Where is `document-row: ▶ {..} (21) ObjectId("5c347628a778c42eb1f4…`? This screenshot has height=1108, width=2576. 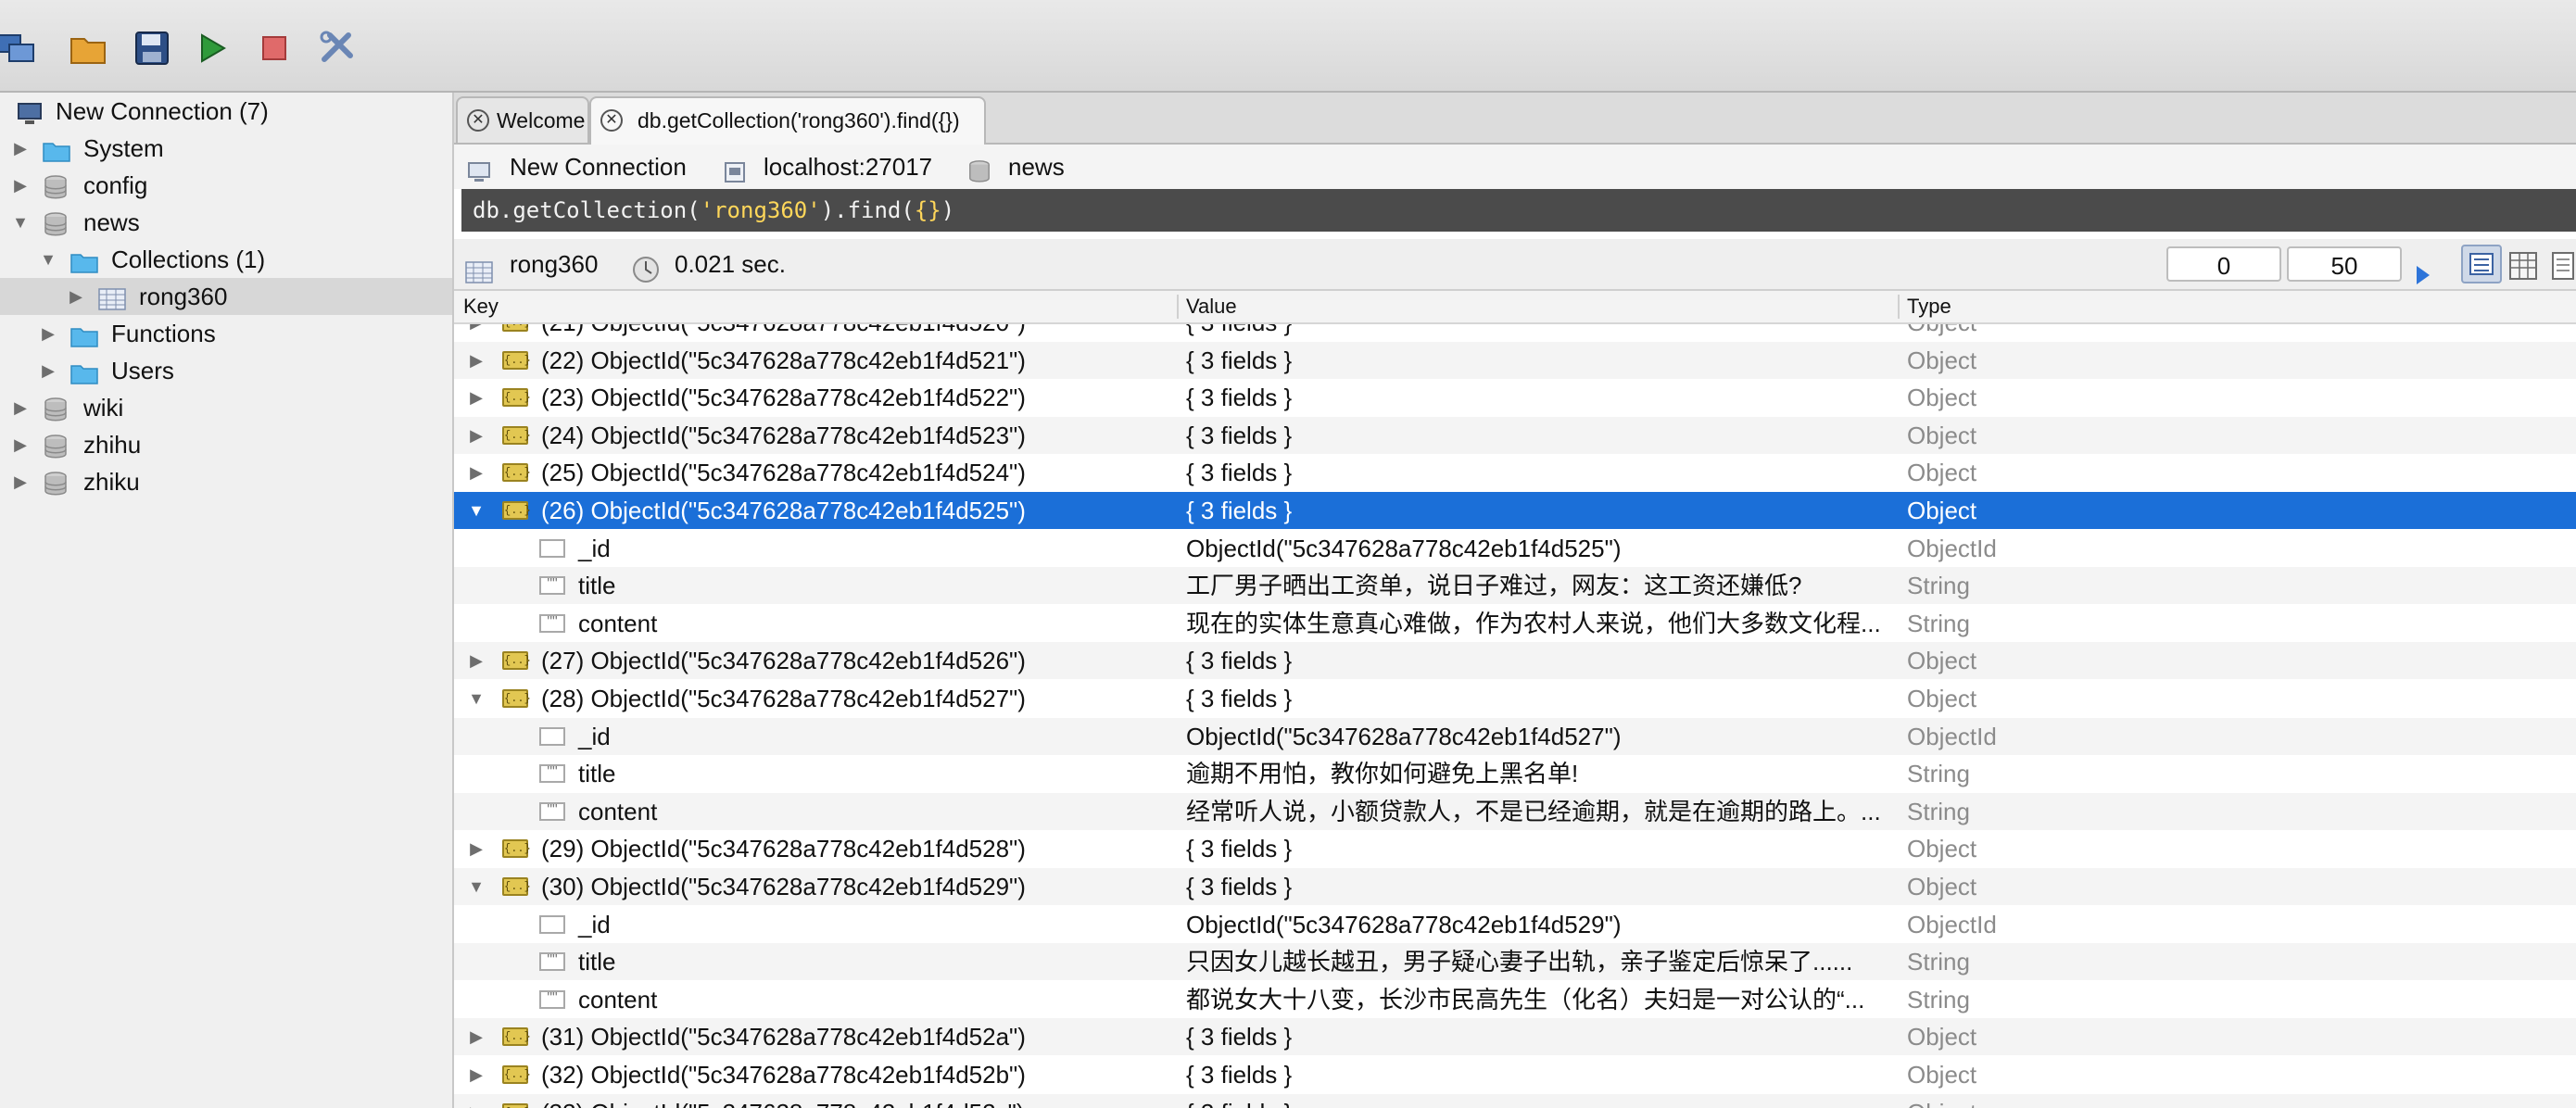 document-row: ▶ {..} (21) ObjectId("5c347628a778c42eb1f4… is located at coordinates (1515, 332).